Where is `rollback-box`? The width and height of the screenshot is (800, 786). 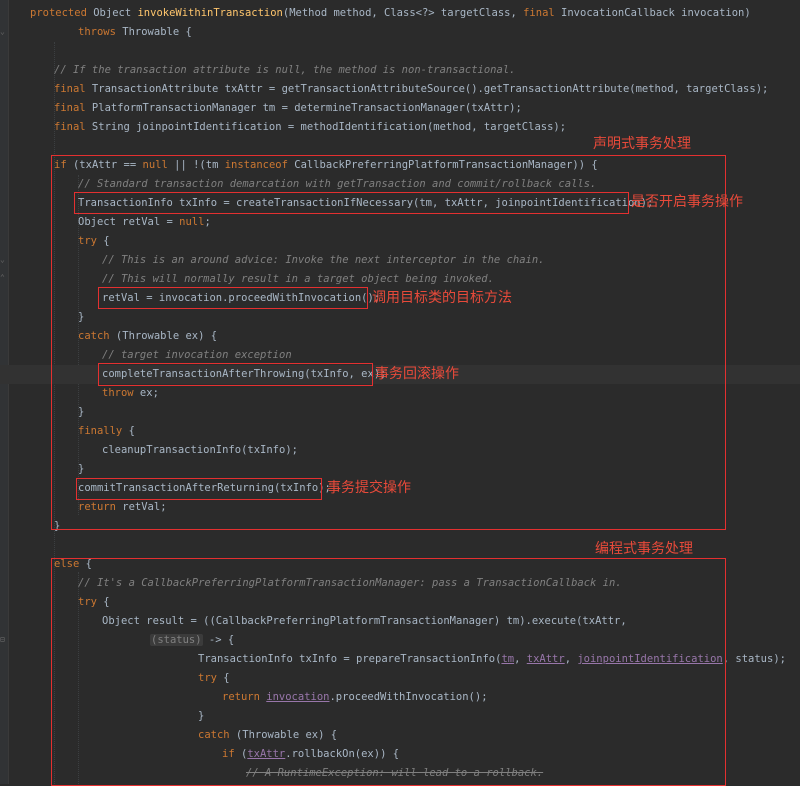 rollback-box is located at coordinates (235, 374).